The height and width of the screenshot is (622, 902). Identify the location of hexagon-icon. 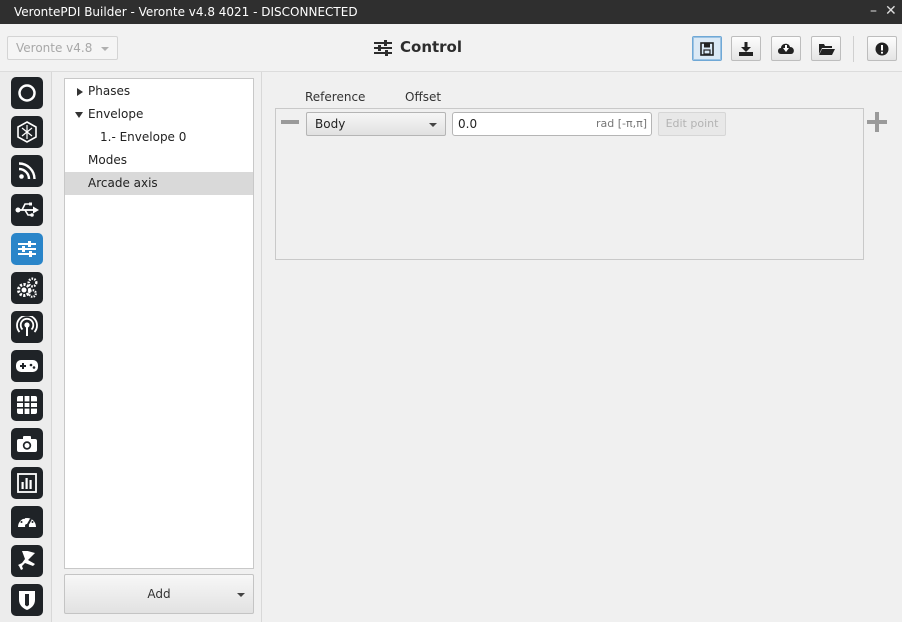
(27, 132).